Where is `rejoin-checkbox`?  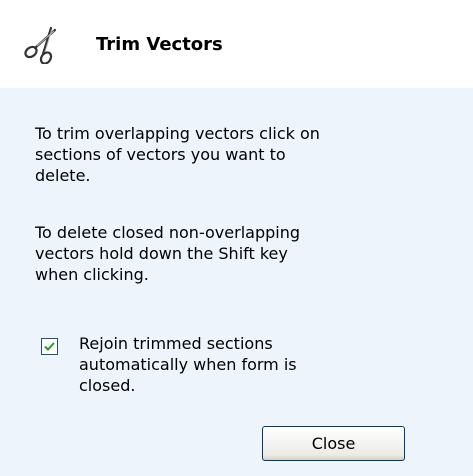
rejoin-checkbox is located at coordinates (49, 346).